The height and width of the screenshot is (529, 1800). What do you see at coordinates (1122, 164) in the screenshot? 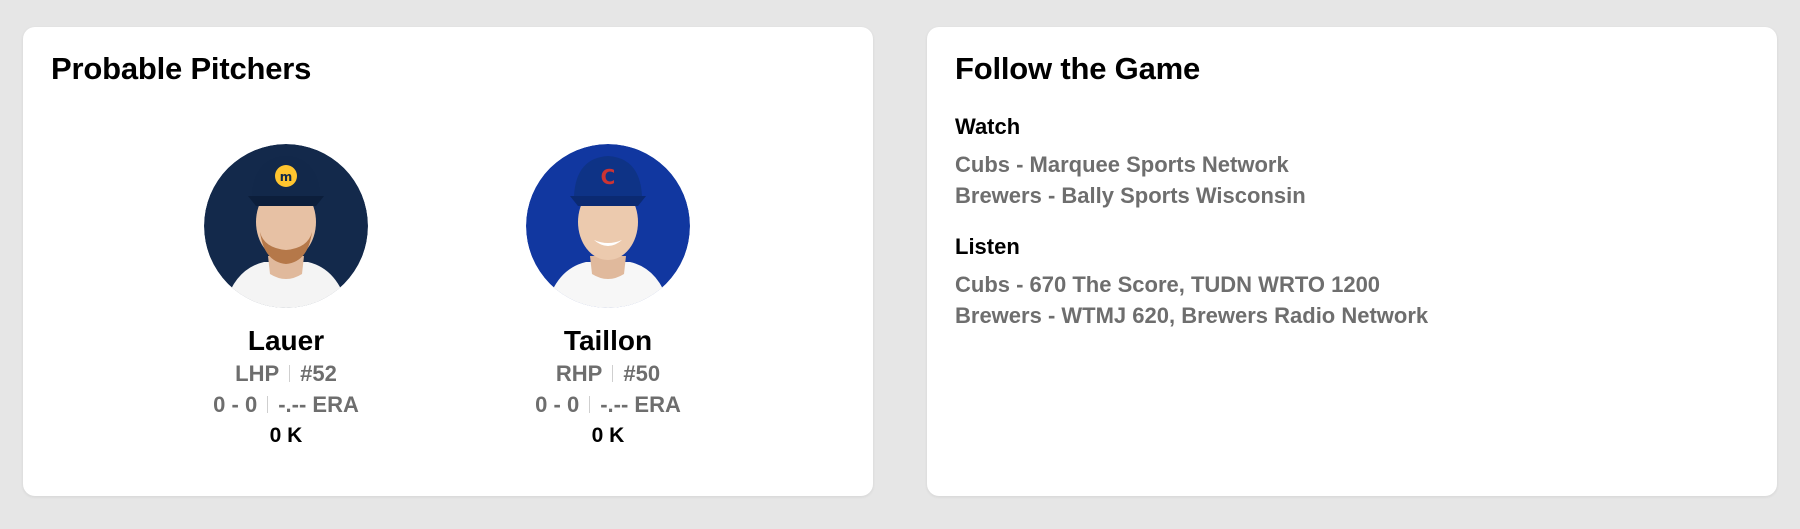
I see `broadcast-line: Cubs - Marquee Sports Network` at bounding box center [1122, 164].